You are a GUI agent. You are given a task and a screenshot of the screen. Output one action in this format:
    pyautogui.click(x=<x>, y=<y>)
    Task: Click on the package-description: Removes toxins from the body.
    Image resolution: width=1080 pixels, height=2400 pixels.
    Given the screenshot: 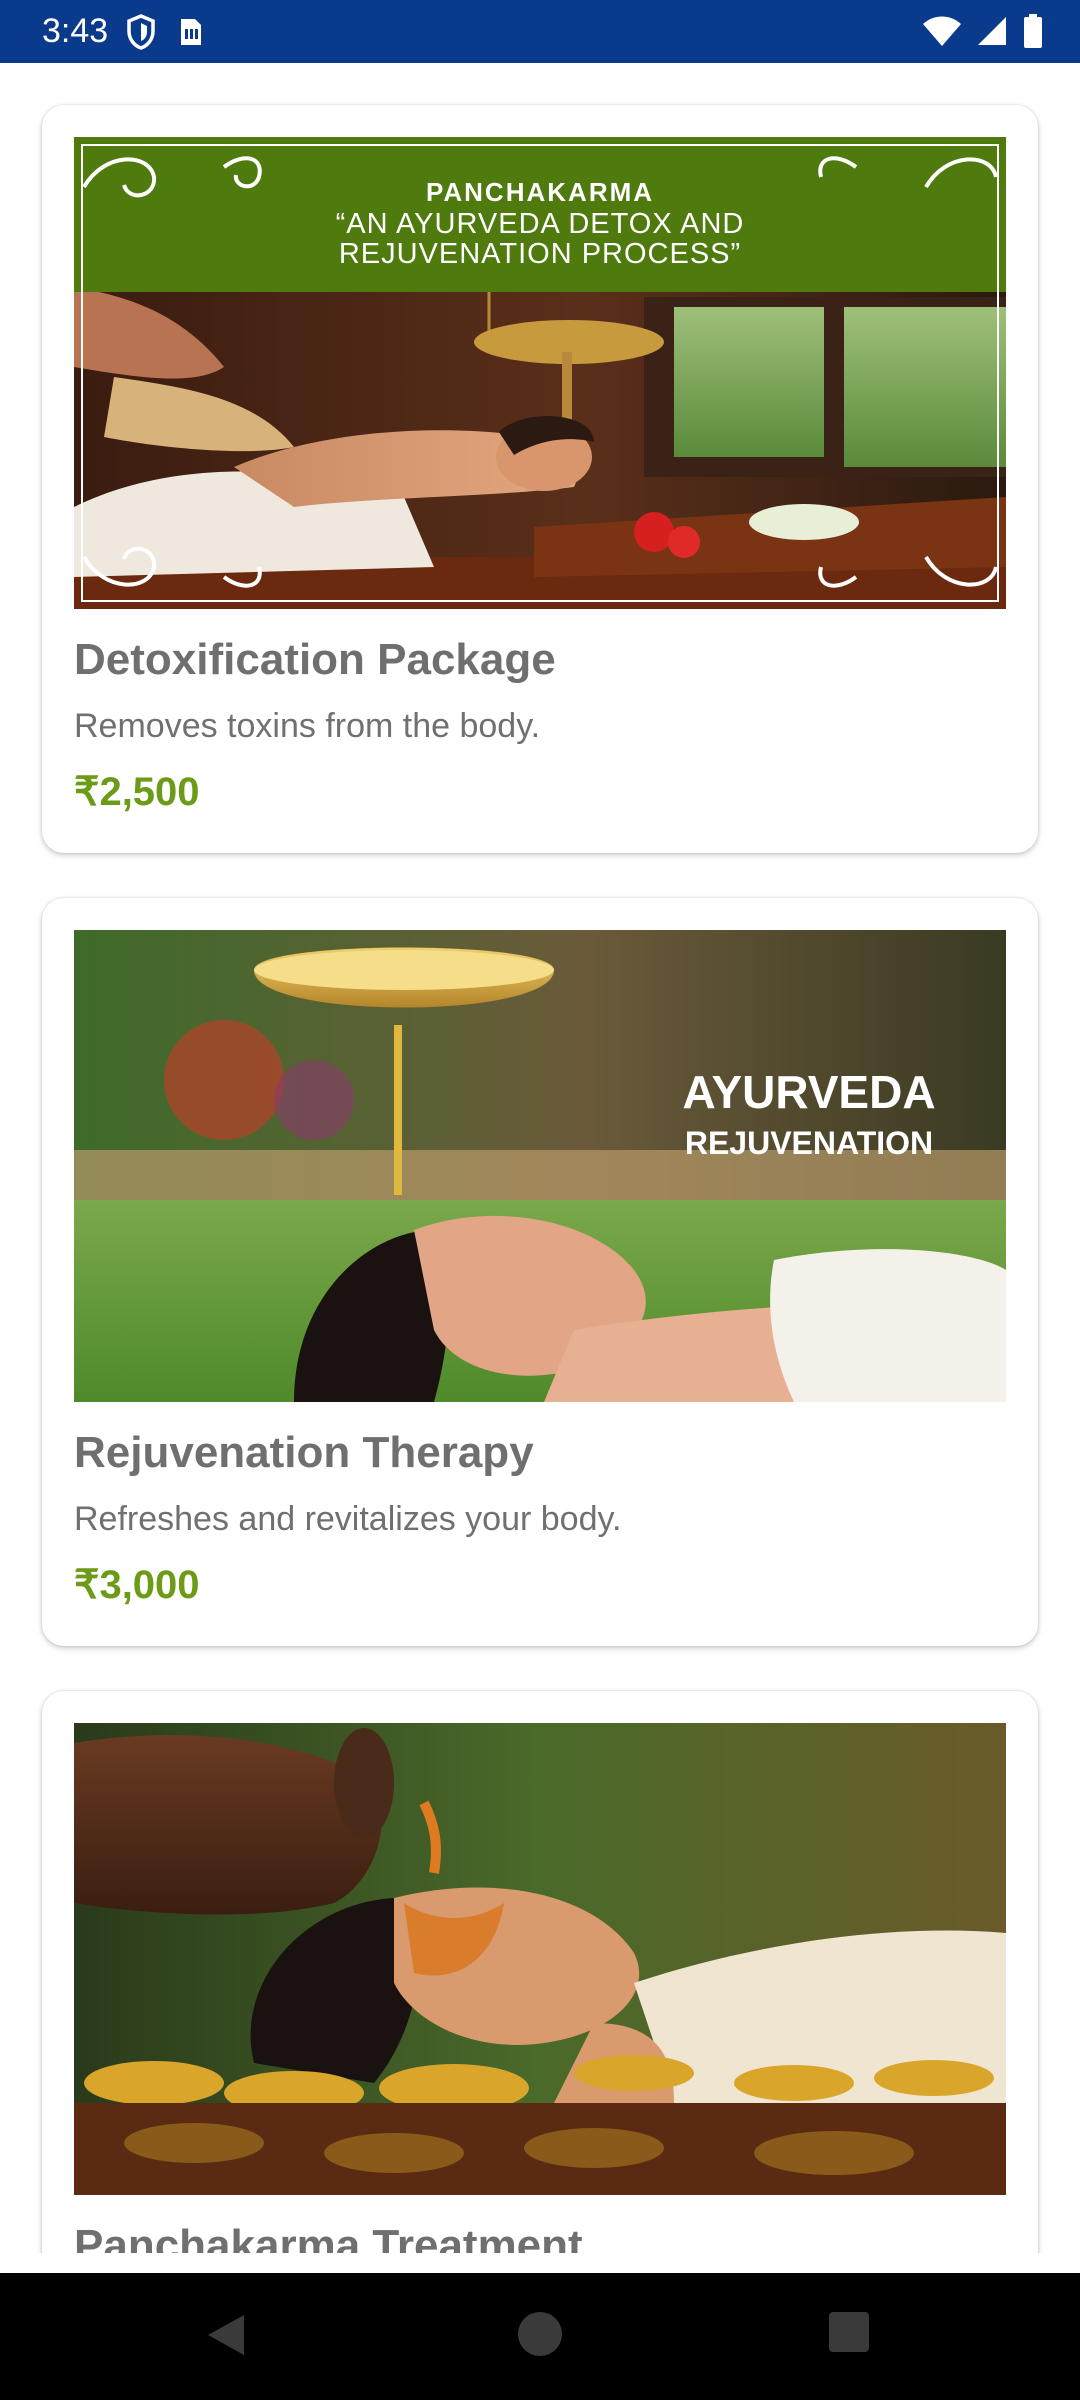 What is the action you would take?
    pyautogui.click(x=307, y=726)
    